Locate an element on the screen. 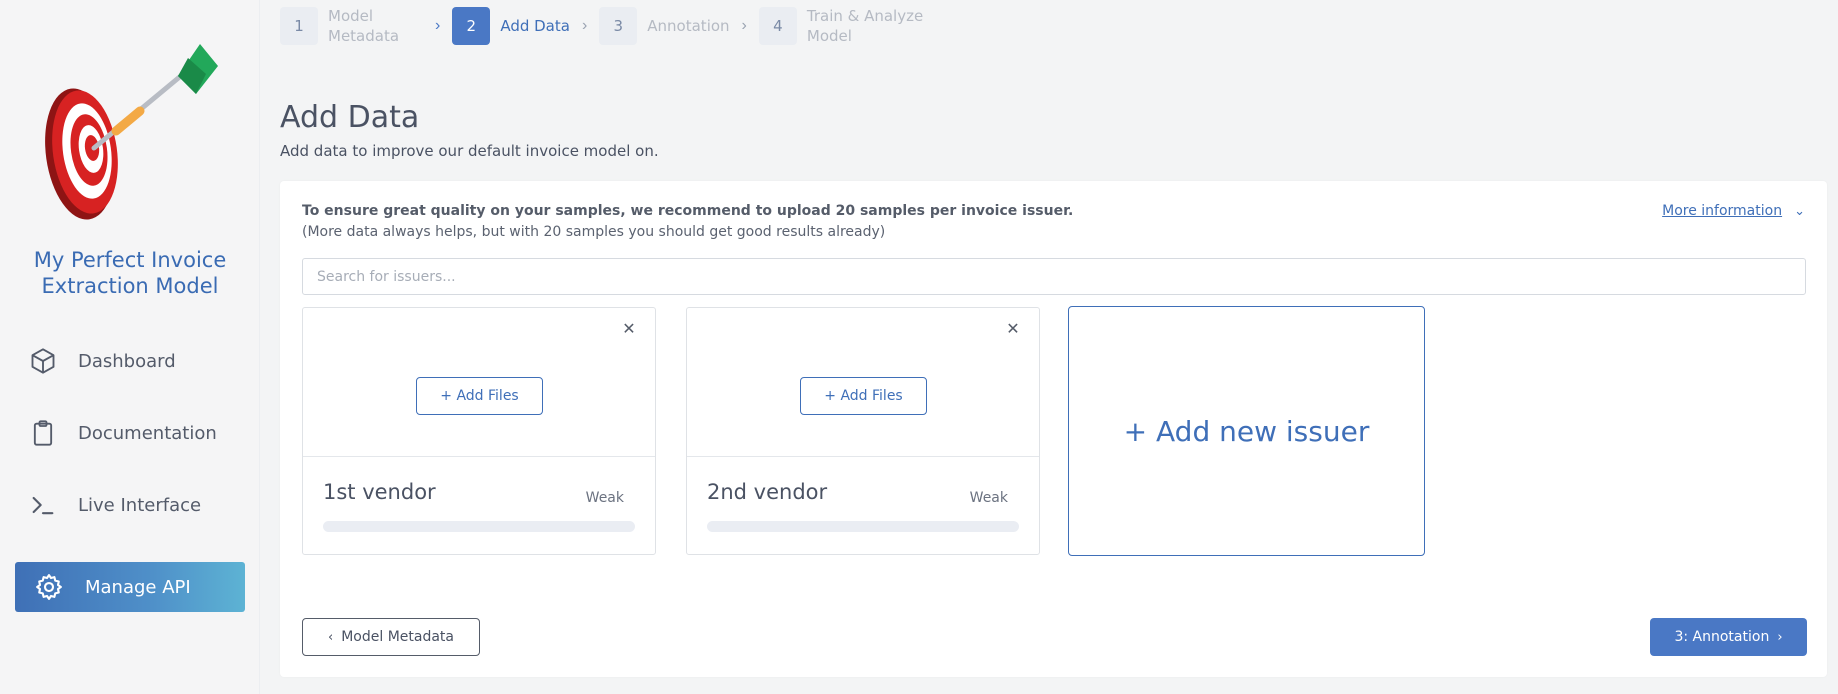 The image size is (1838, 694). back-button-label: Model Metadata is located at coordinates (397, 637).